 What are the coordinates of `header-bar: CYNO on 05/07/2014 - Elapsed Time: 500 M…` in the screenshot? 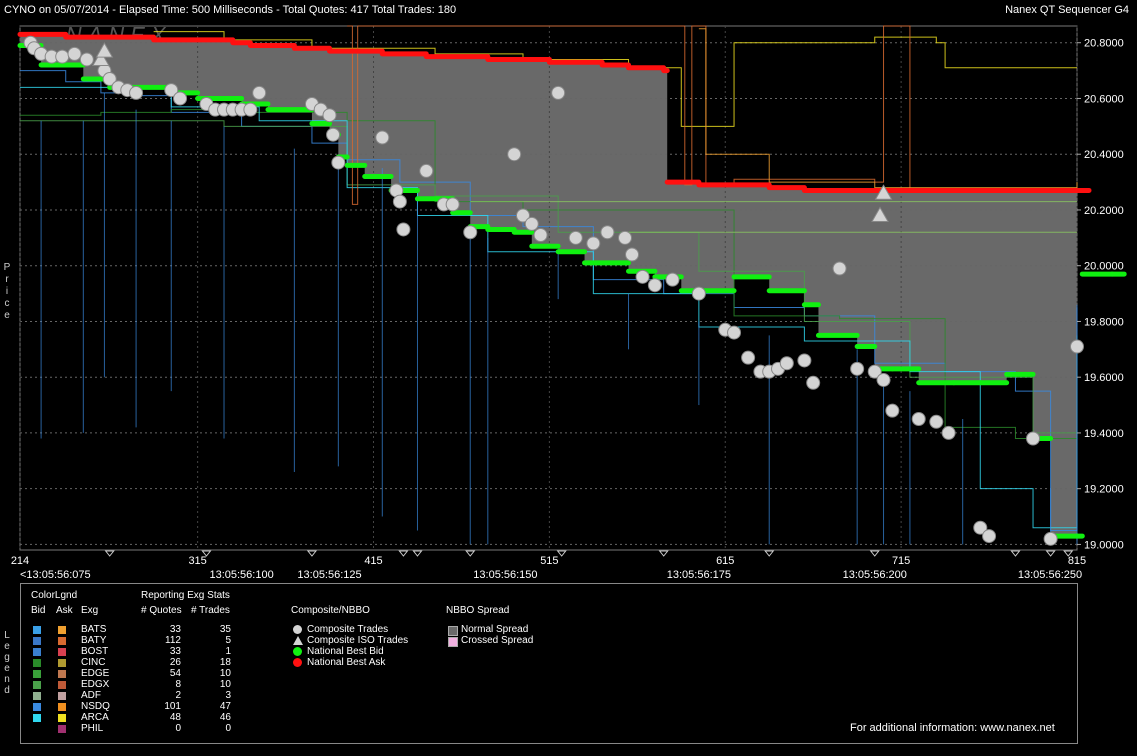 It's located at (568, 10).